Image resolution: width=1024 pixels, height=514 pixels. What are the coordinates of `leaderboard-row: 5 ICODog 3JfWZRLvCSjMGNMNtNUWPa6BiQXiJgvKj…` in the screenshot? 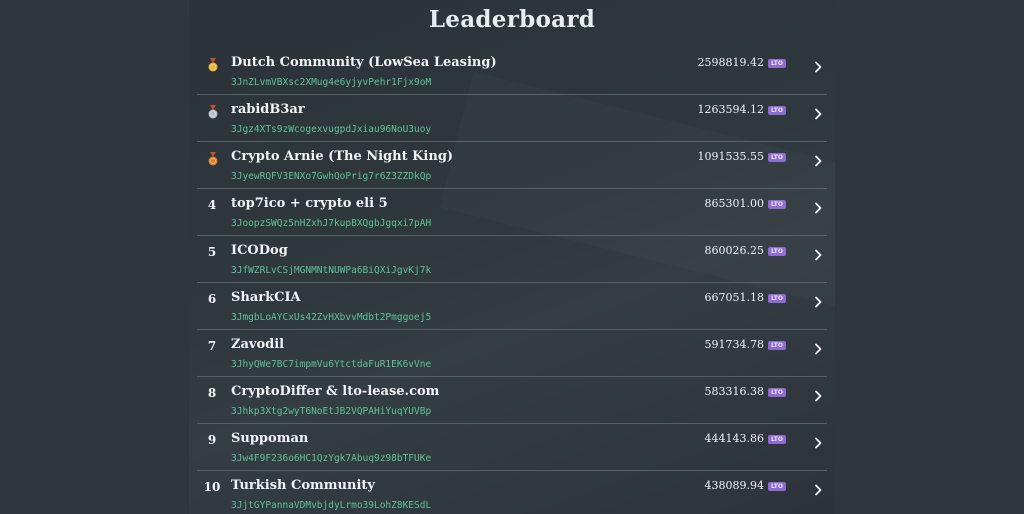 It's located at (512, 259).